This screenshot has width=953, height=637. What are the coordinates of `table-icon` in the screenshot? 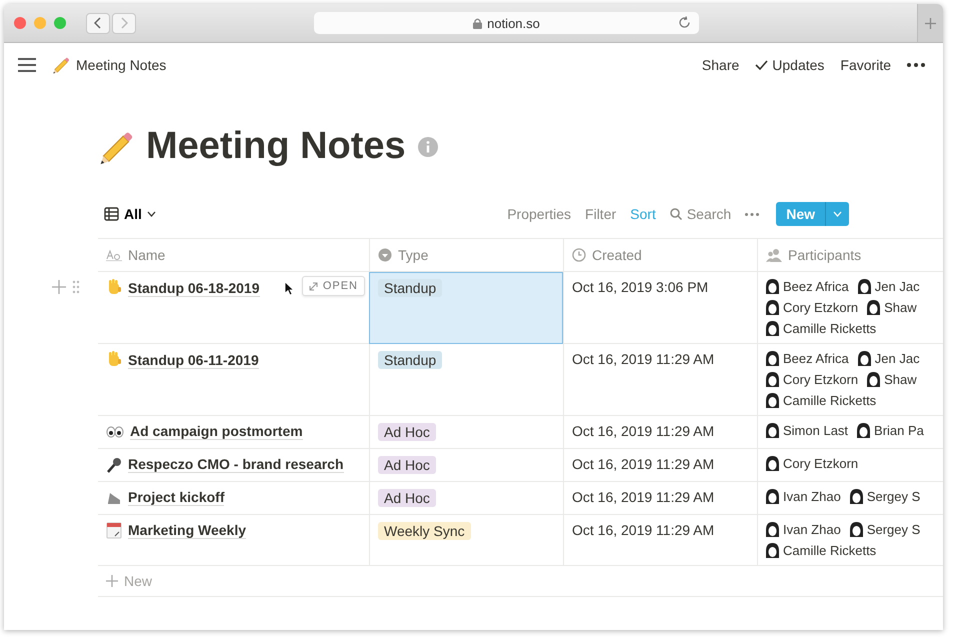 It's located at (111, 214).